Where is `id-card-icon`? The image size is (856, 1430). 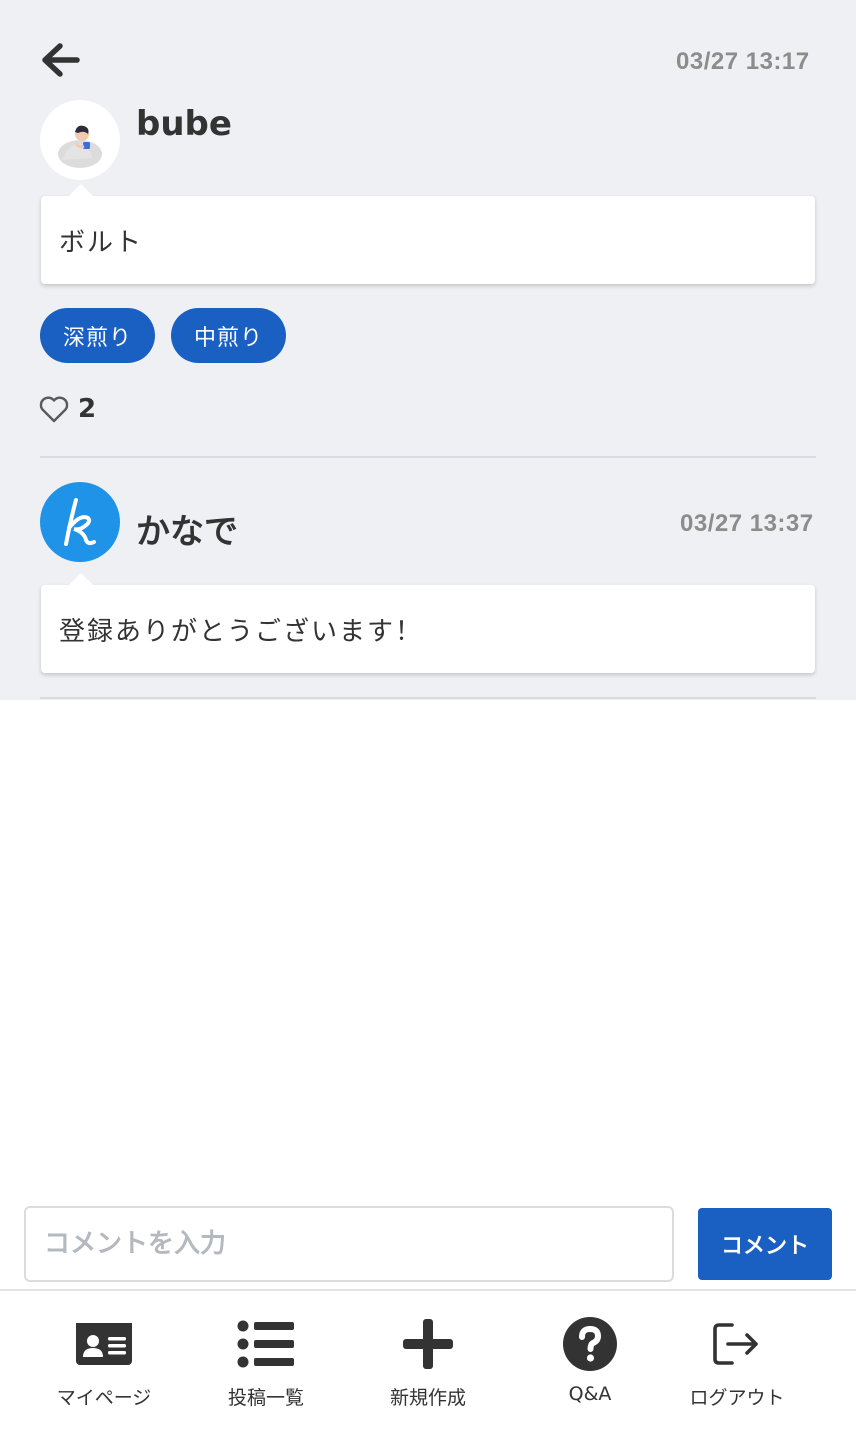 id-card-icon is located at coordinates (104, 1344).